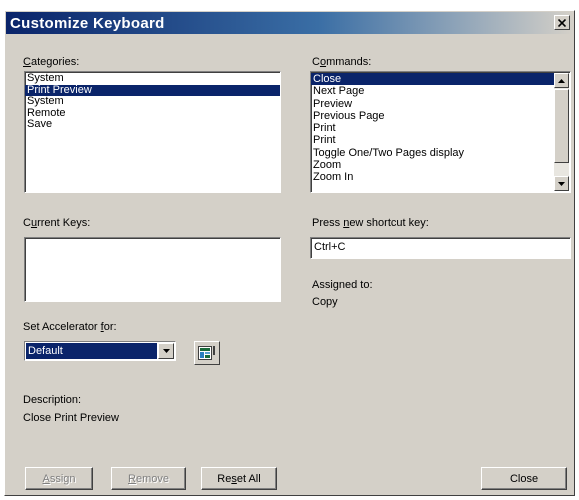 This screenshot has height=500, width=579. What do you see at coordinates (342, 285) in the screenshot?
I see `assigned-label: Assigned to:` at bounding box center [342, 285].